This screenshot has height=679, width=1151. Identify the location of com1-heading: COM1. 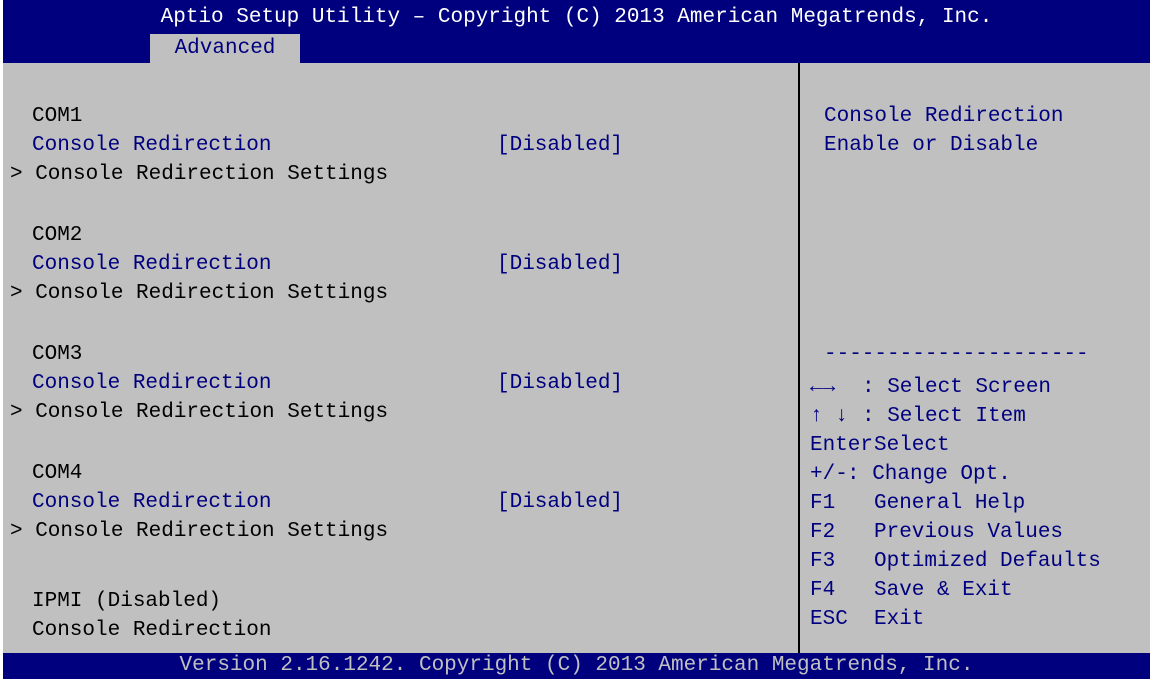
(57, 116).